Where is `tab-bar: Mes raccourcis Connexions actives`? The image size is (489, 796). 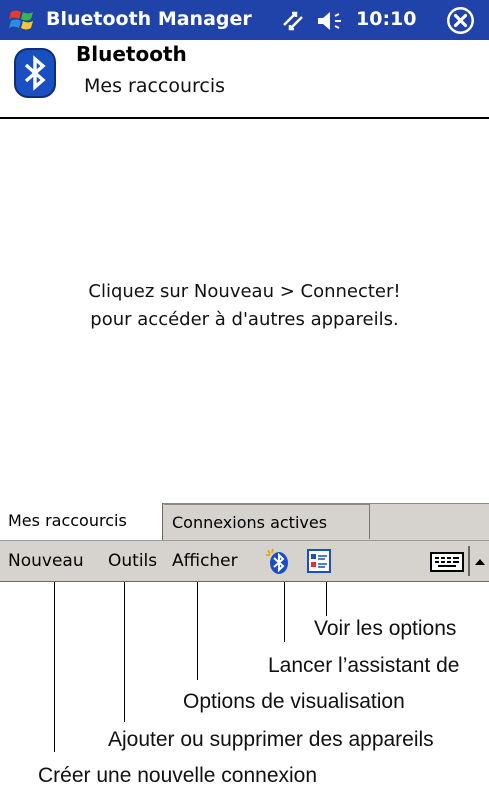
tab-bar: Mes raccourcis Connexions actives is located at coordinates (244, 521).